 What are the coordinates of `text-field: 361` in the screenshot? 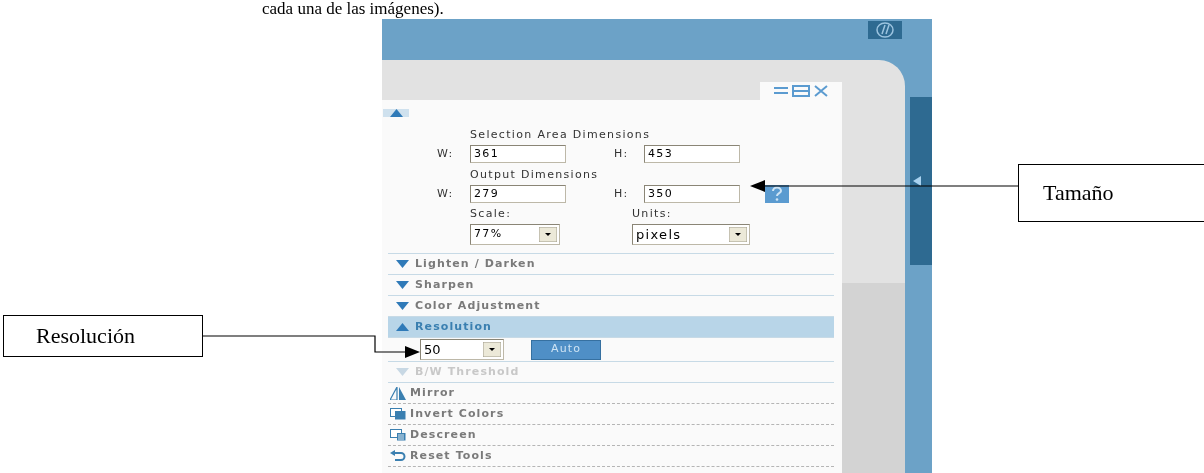 It's located at (518, 154).